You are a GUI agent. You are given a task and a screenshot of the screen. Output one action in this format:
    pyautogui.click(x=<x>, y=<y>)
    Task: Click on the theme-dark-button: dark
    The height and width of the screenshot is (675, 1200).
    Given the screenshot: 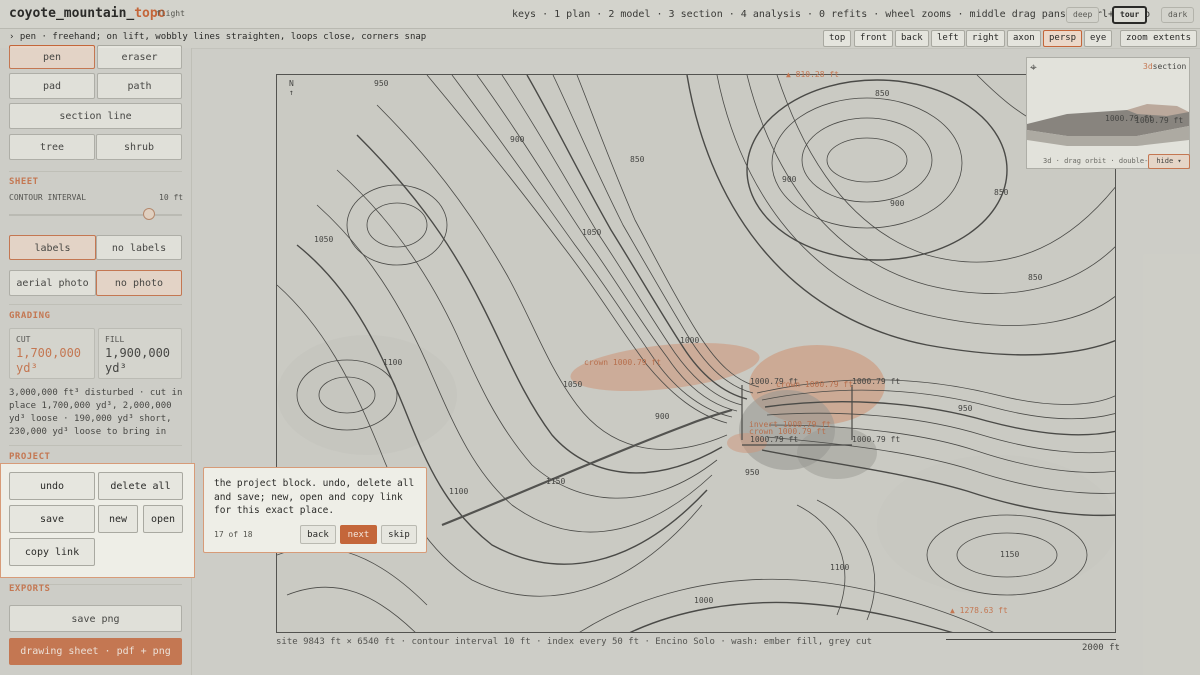 What is the action you would take?
    pyautogui.click(x=1178, y=15)
    